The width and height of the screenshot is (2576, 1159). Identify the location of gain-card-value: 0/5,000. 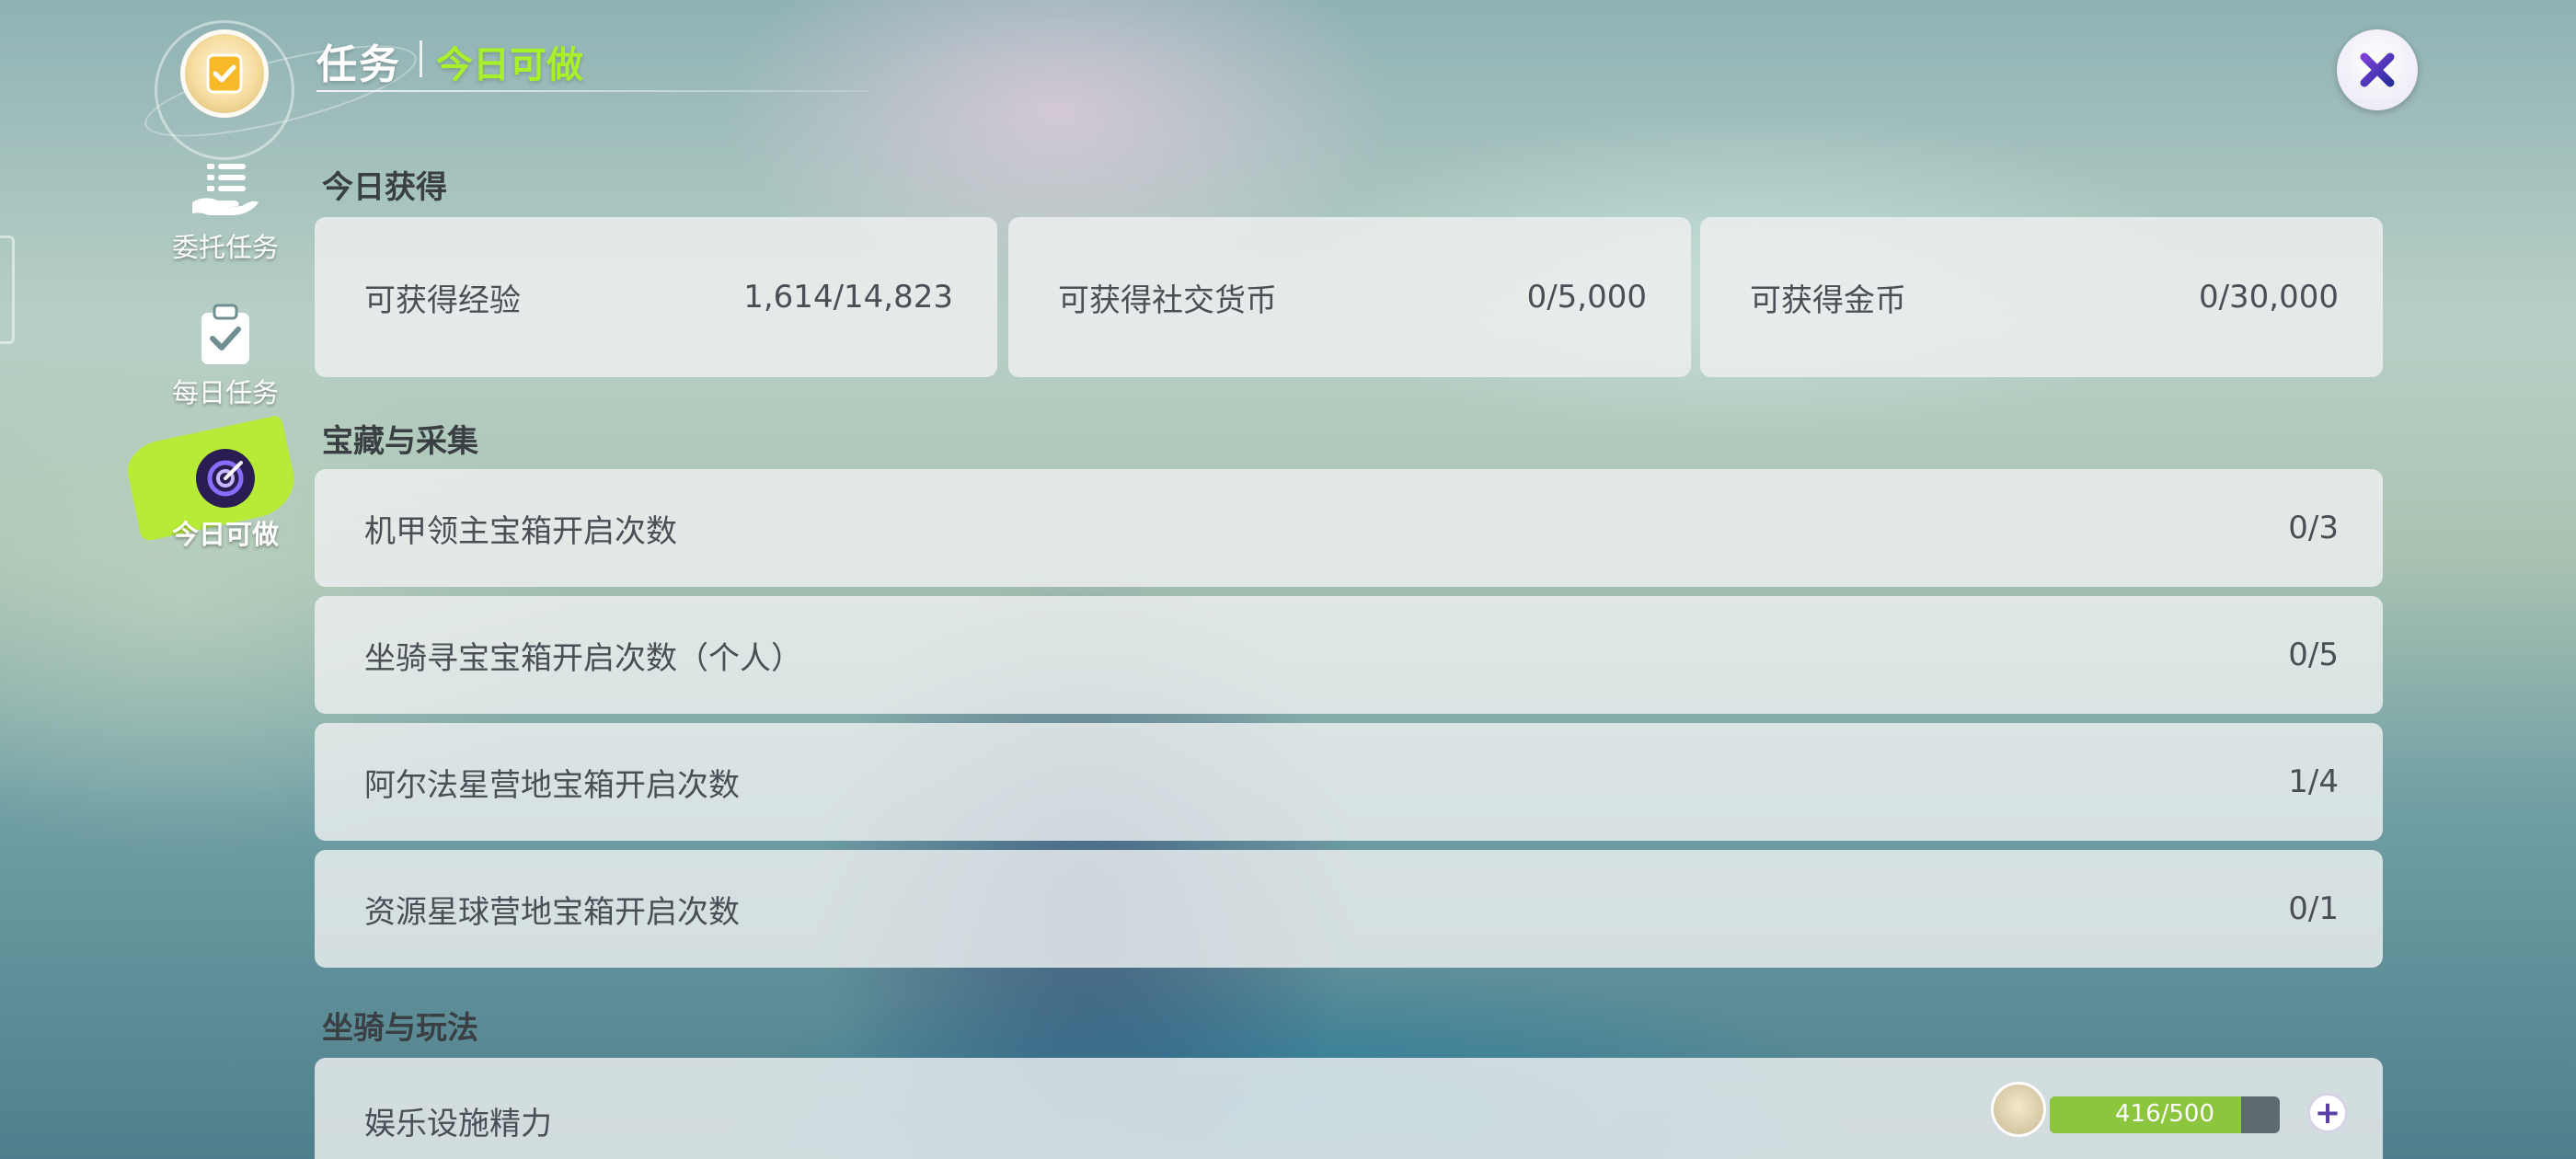
(1586, 297).